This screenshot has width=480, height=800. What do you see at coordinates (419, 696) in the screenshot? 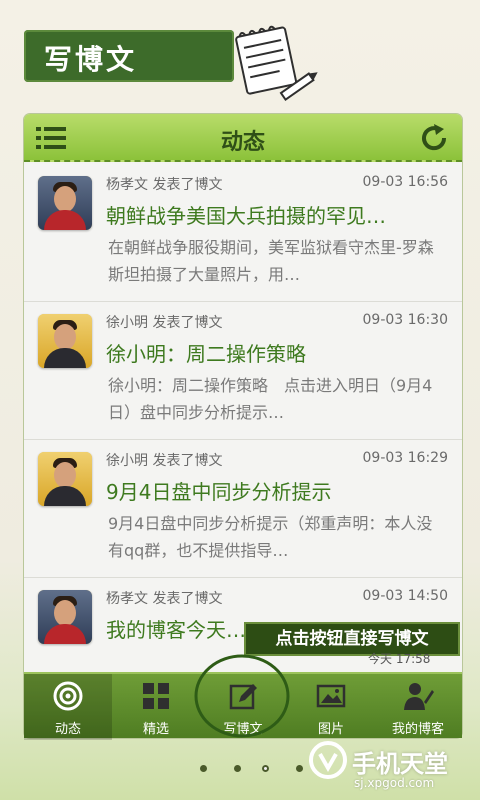
I see `user-pen-icon` at bounding box center [419, 696].